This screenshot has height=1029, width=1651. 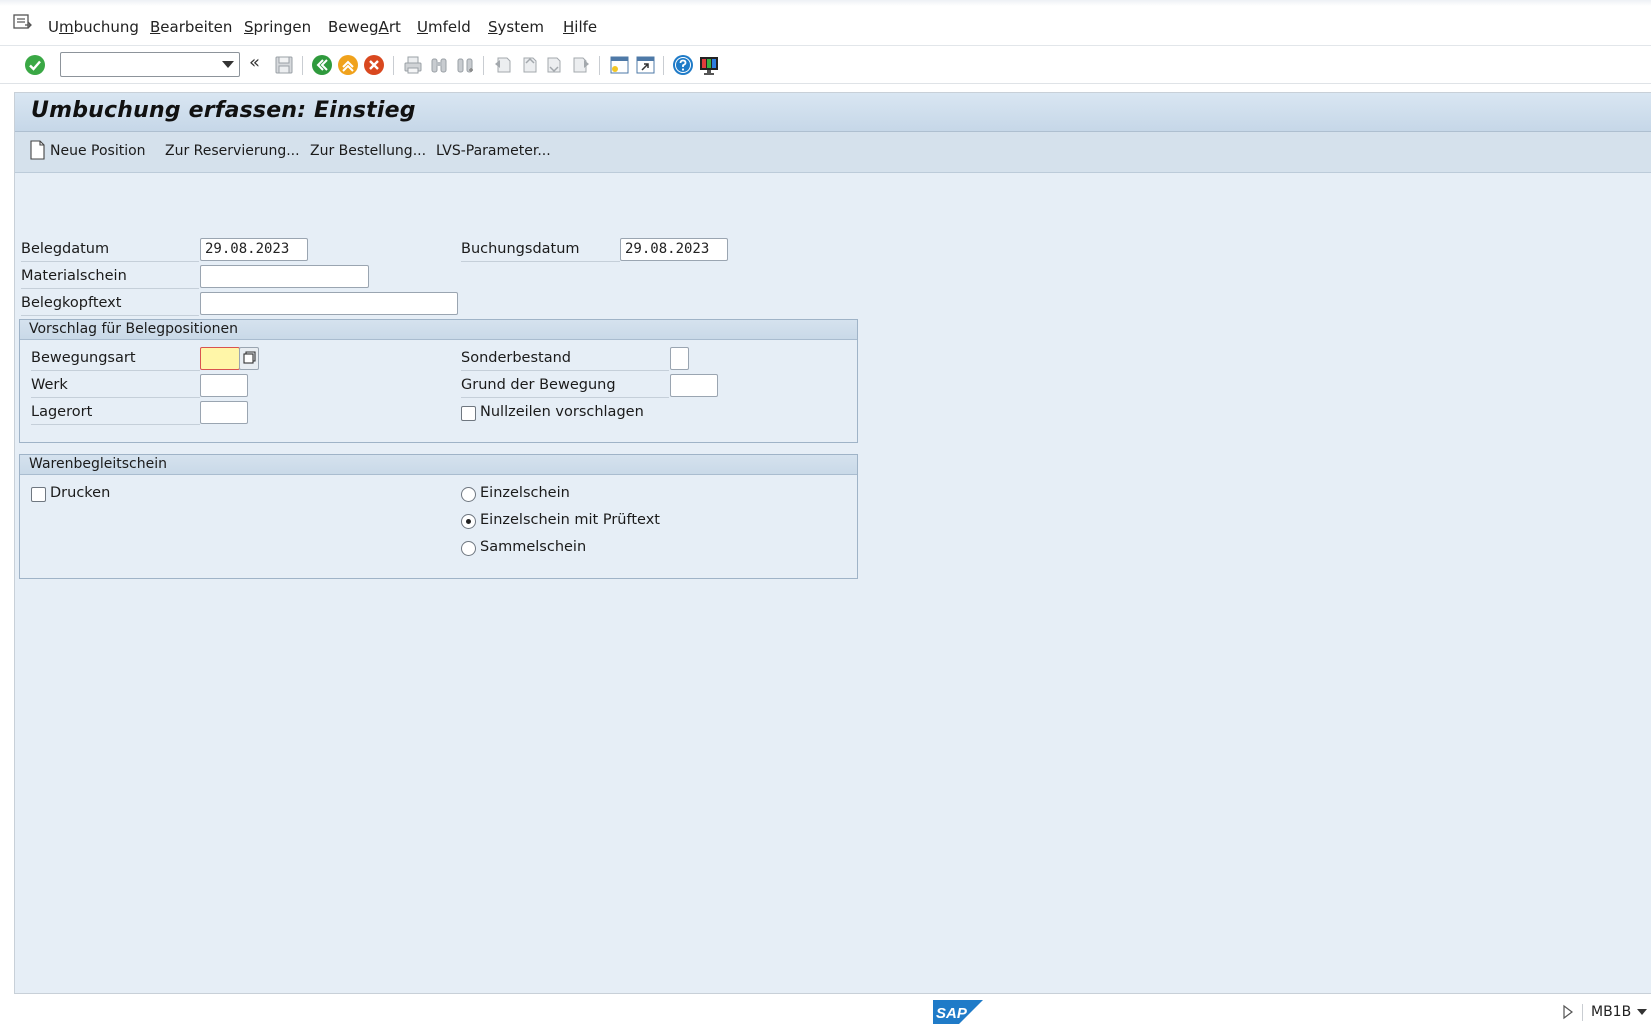 What do you see at coordinates (191, 27) in the screenshot?
I see `menu-bearbeiten: Bearbeiten` at bounding box center [191, 27].